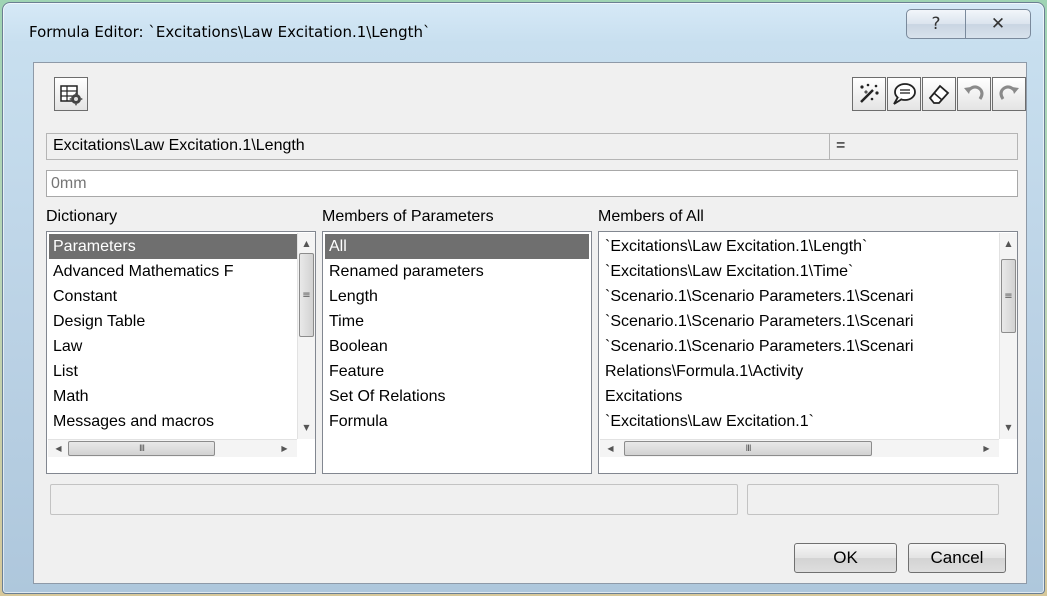  I want to click on status-info-field, so click(873, 499).